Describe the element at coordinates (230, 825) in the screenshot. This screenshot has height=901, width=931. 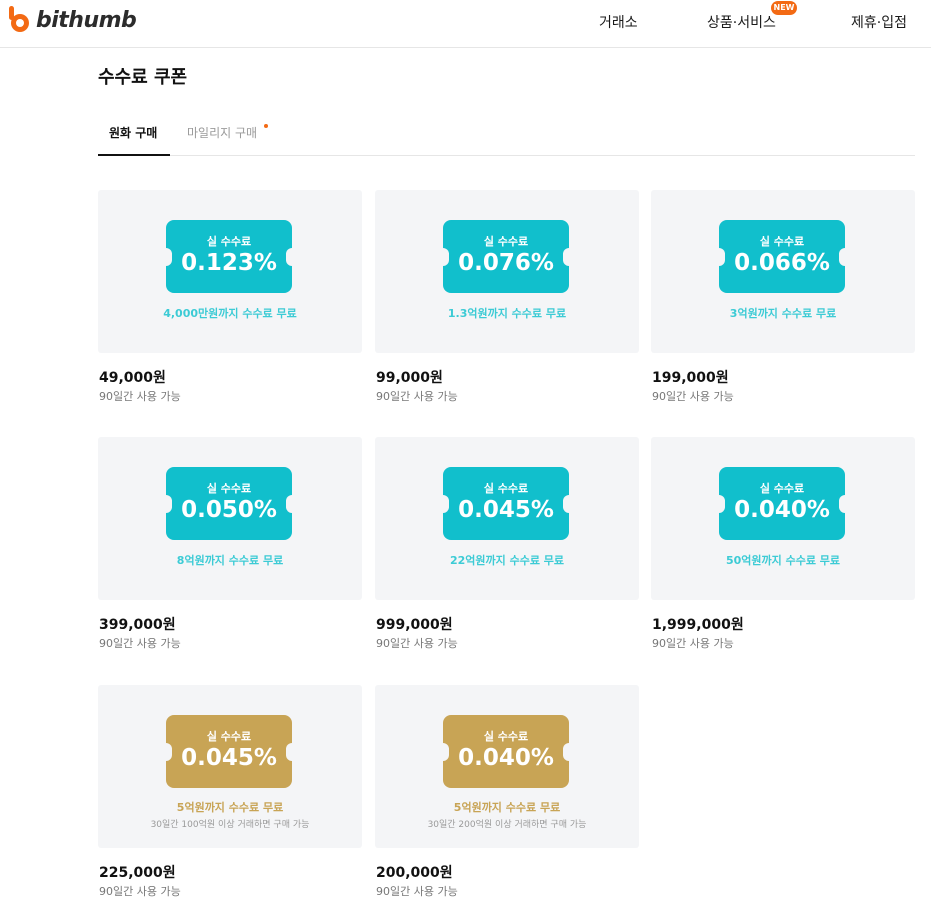
I see `coupon-condition: 30일간 100억원 이상 거래하면 구매 가능` at that location.